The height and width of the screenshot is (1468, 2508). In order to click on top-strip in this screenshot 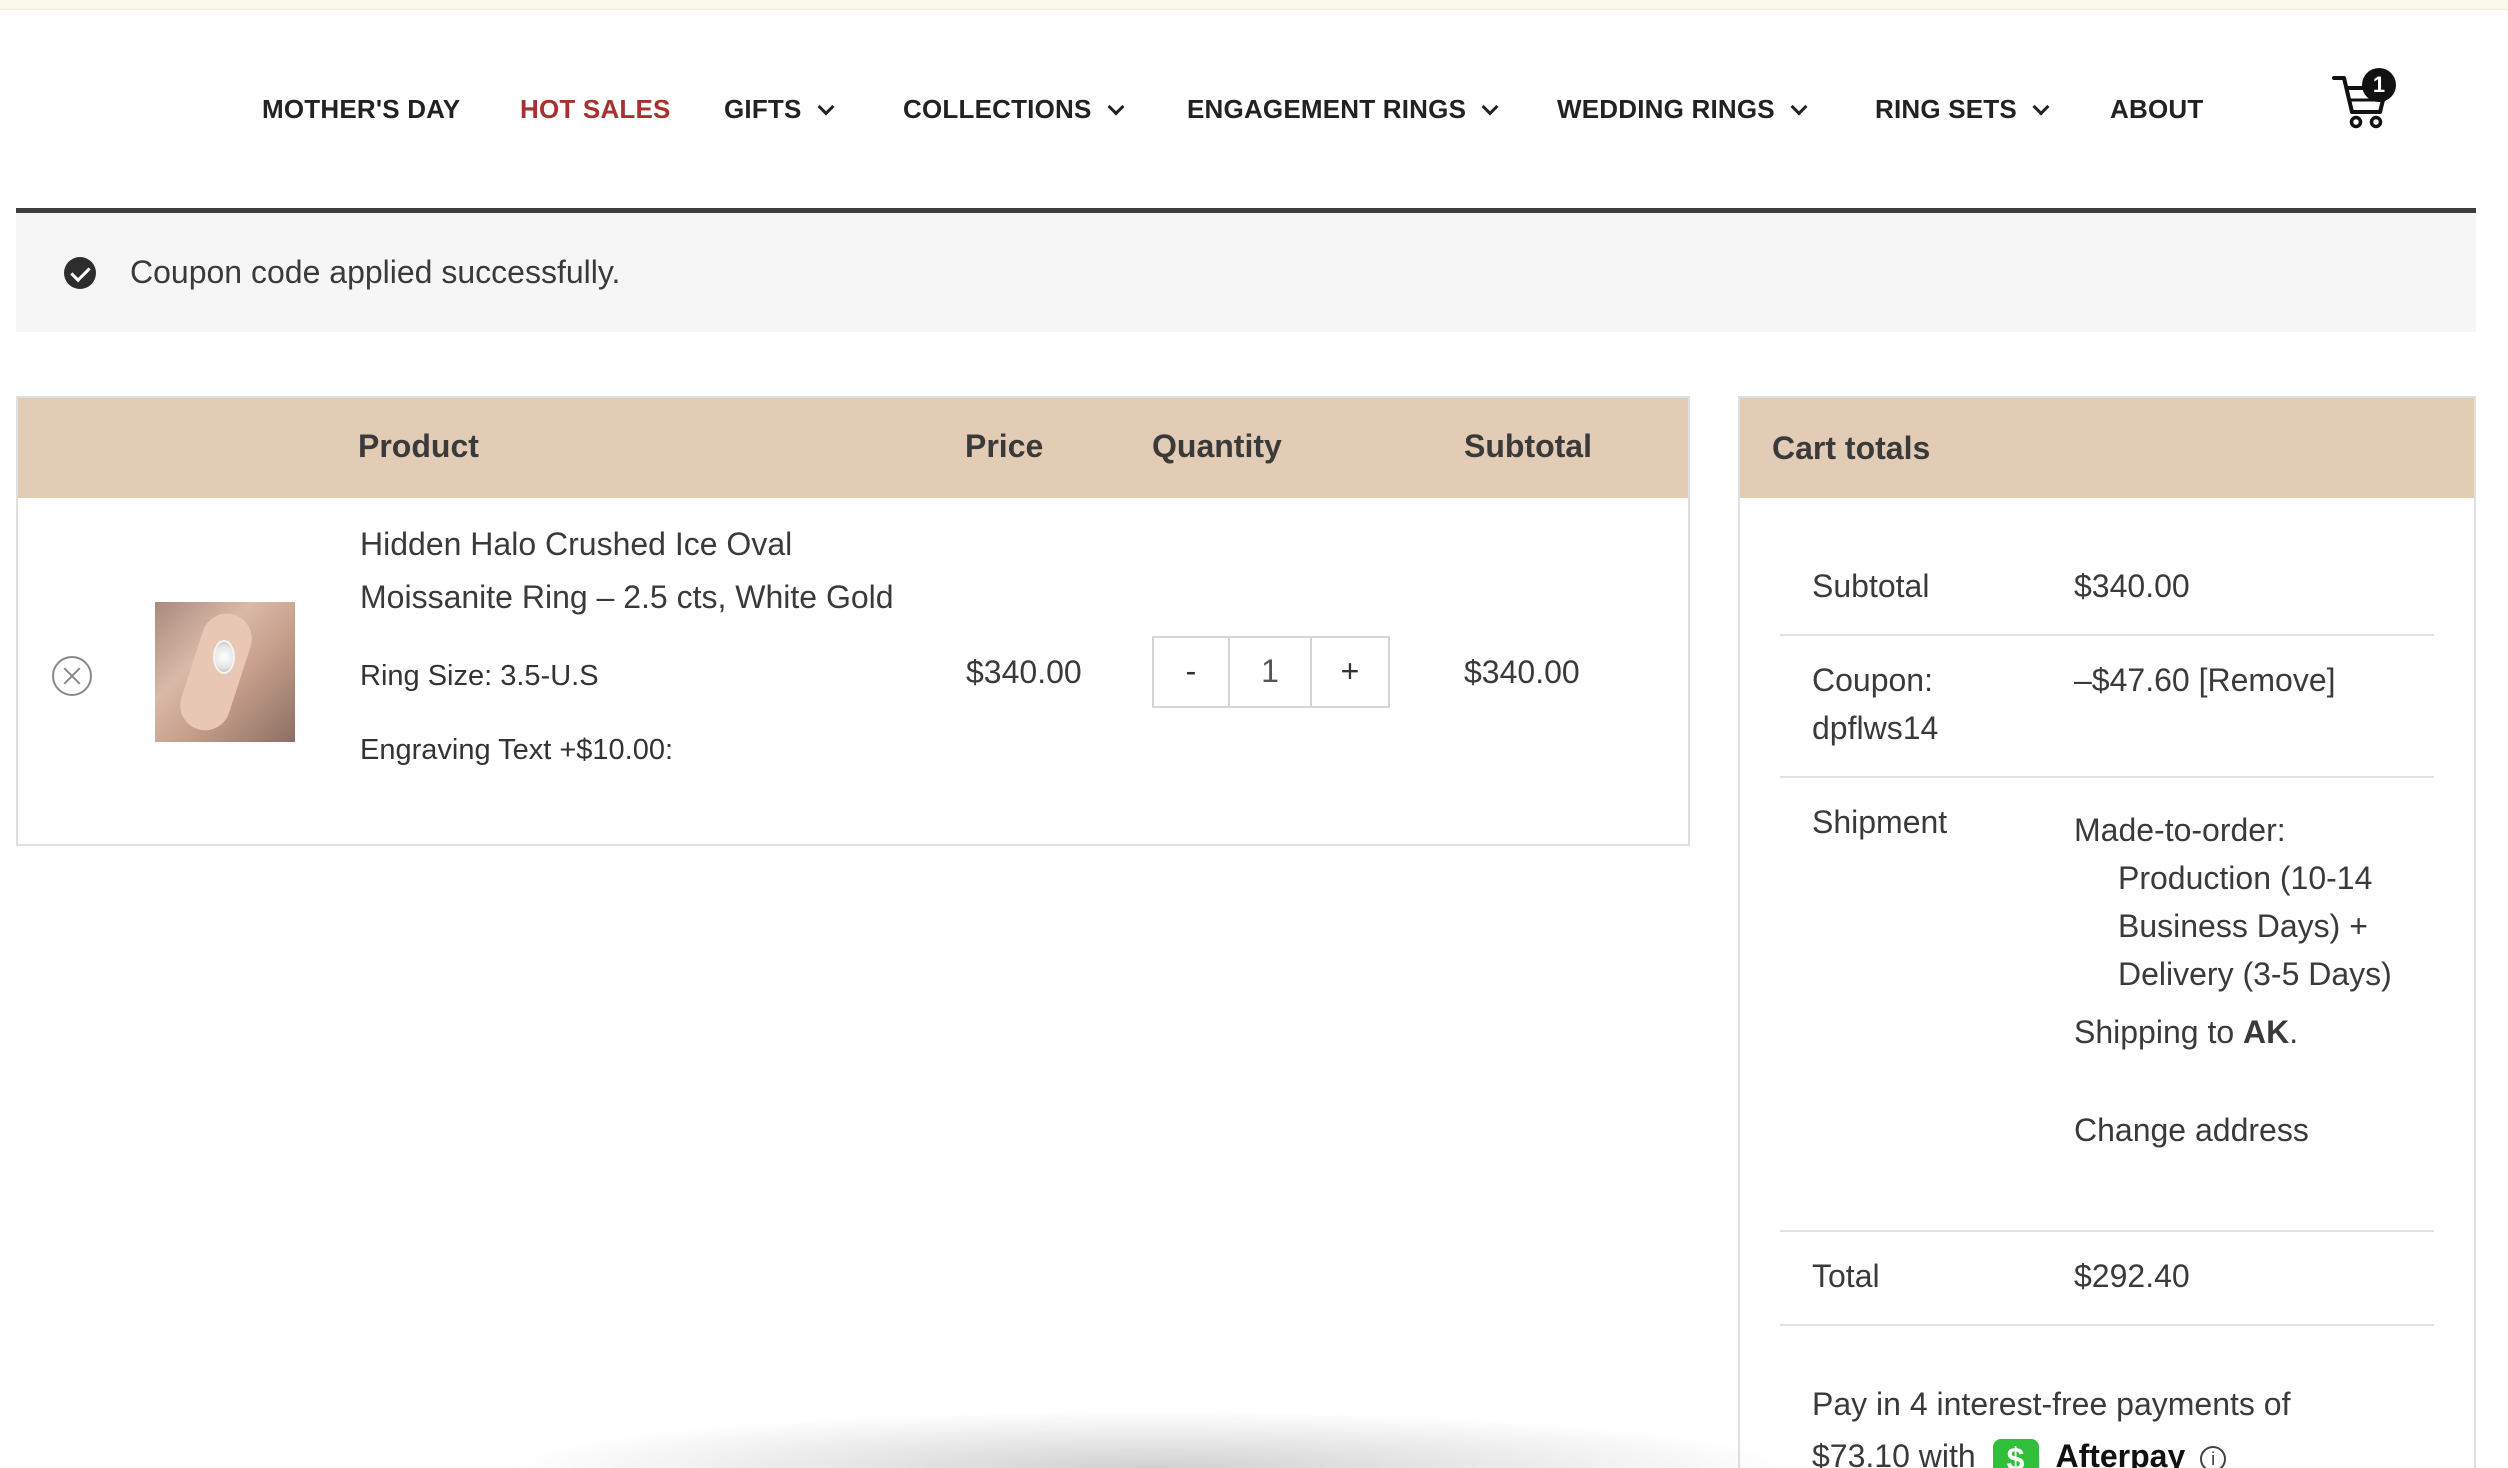, I will do `click(1254, 5)`.